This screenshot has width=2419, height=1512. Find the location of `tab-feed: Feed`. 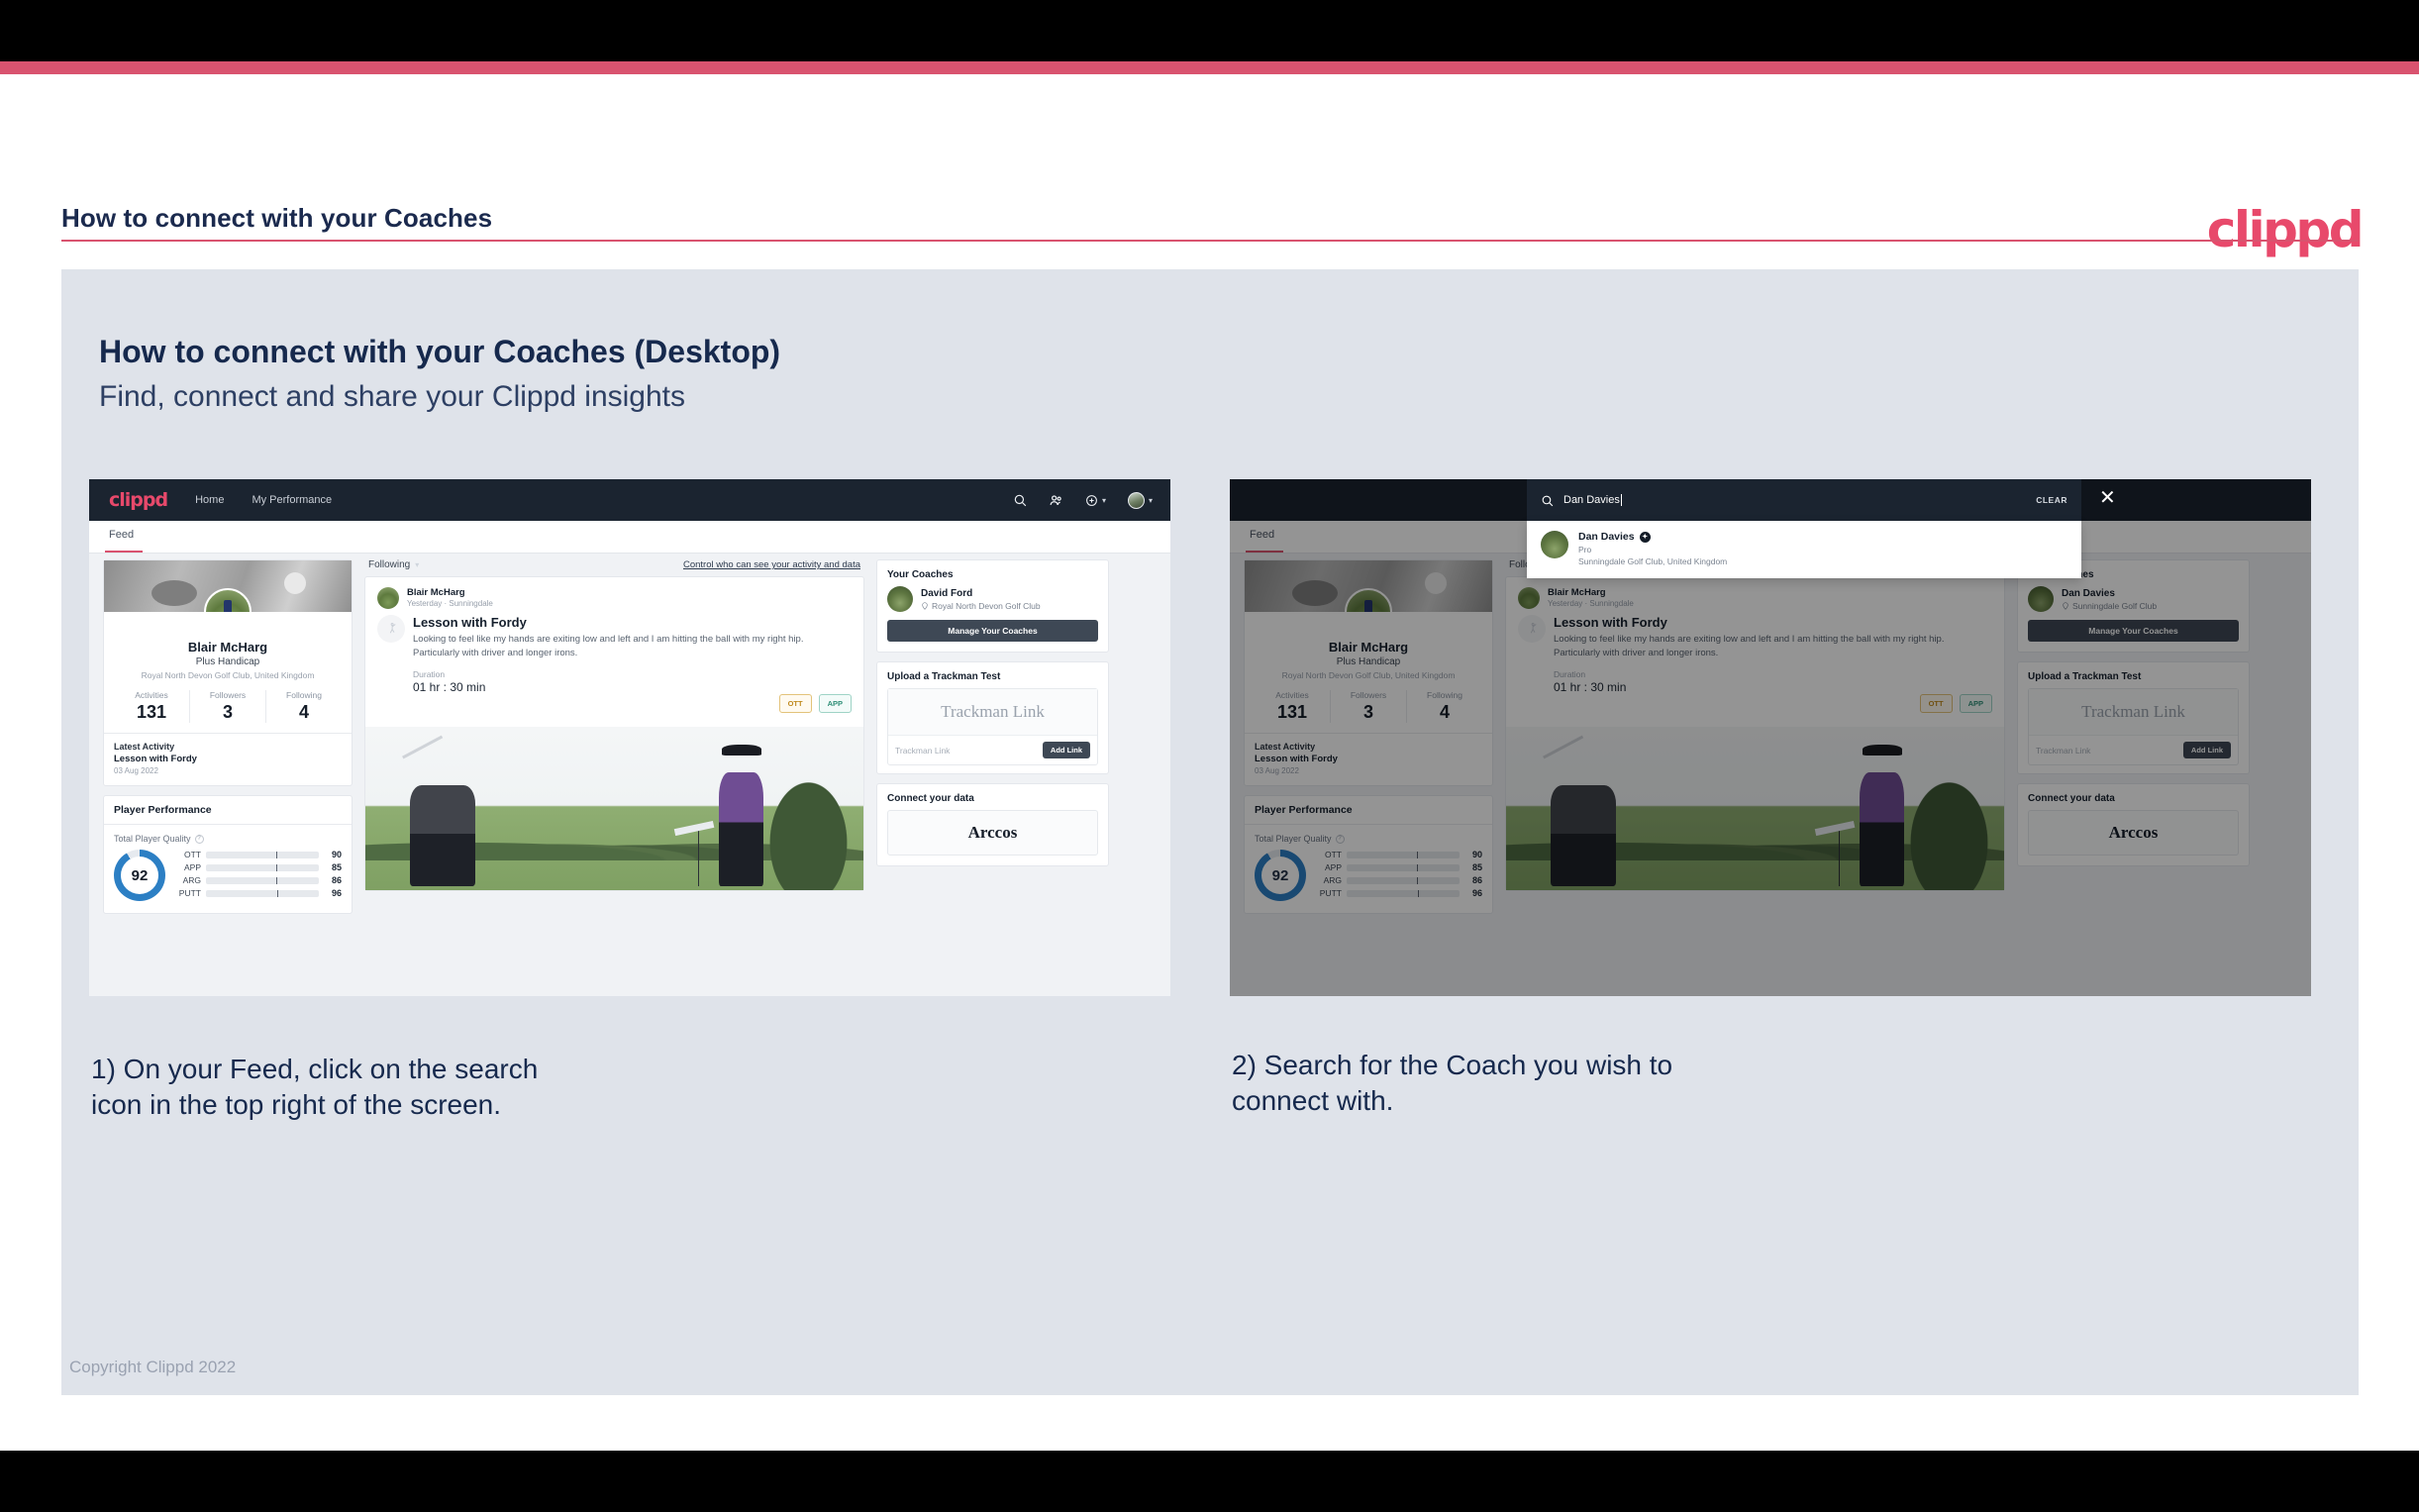

tab-feed: Feed is located at coordinates (121, 535).